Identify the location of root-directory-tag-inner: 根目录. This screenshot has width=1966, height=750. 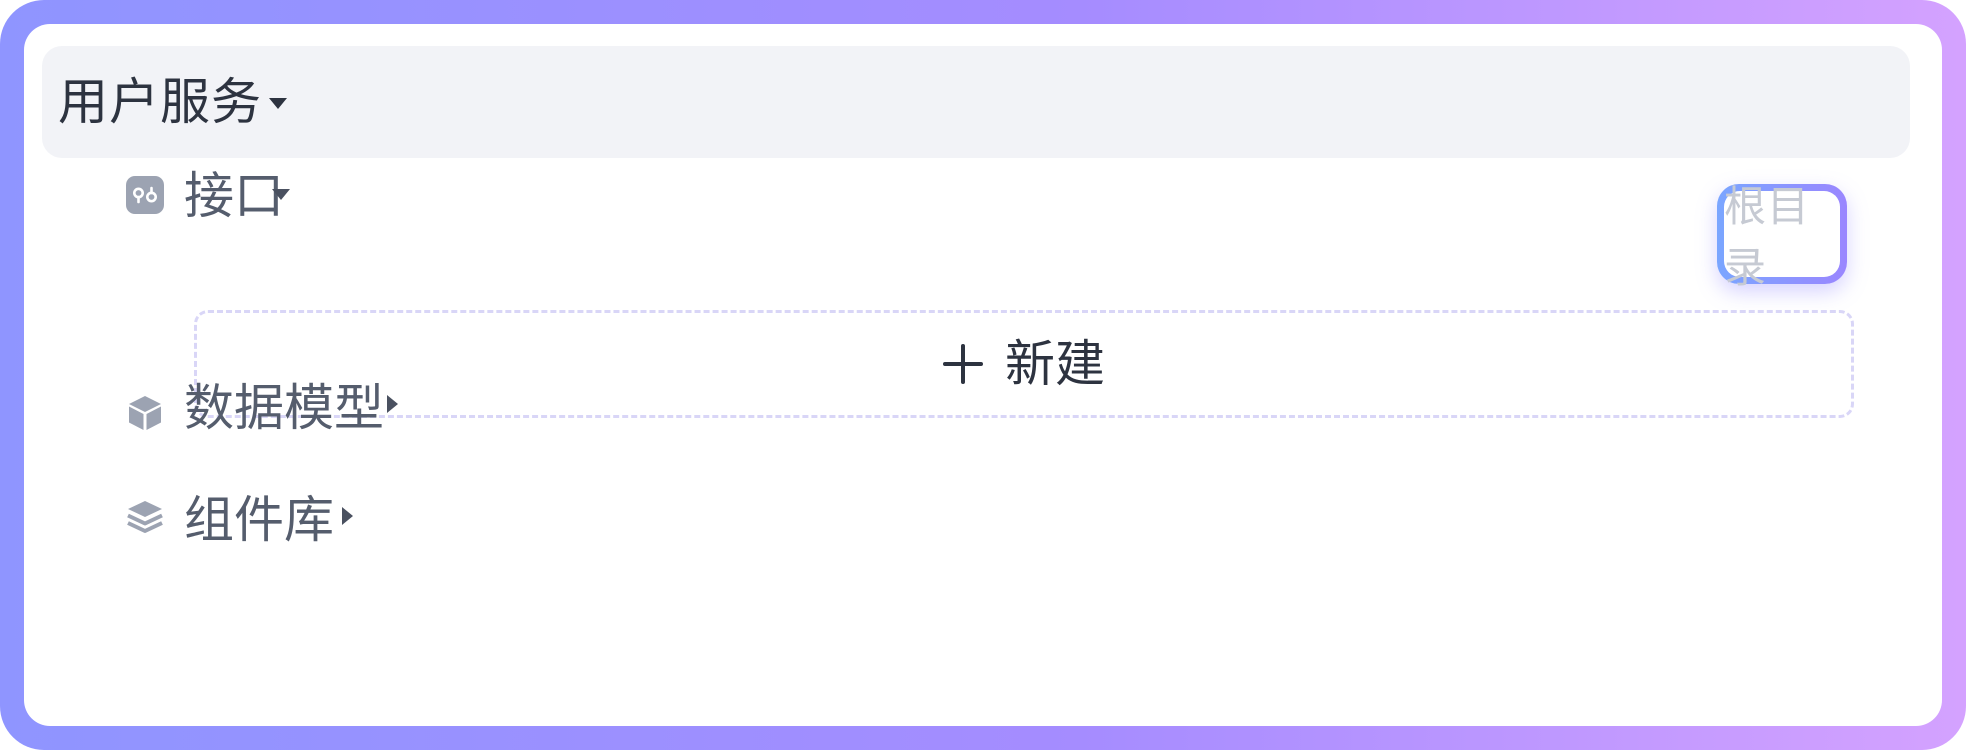
(1782, 237).